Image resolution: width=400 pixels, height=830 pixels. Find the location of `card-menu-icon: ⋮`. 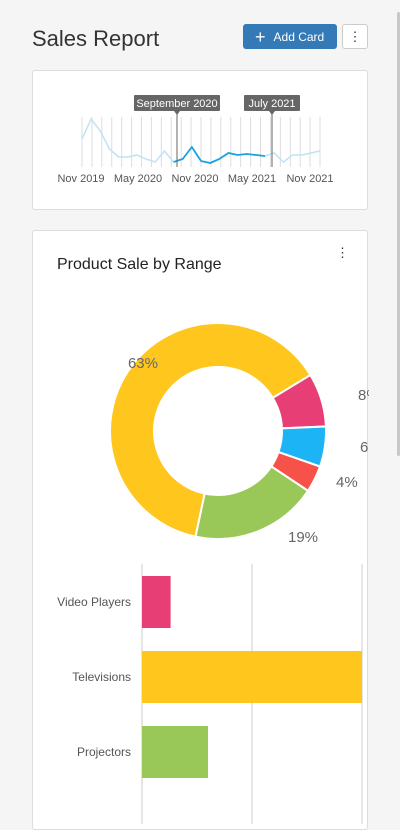

card-menu-icon: ⋮ is located at coordinates (342, 253).